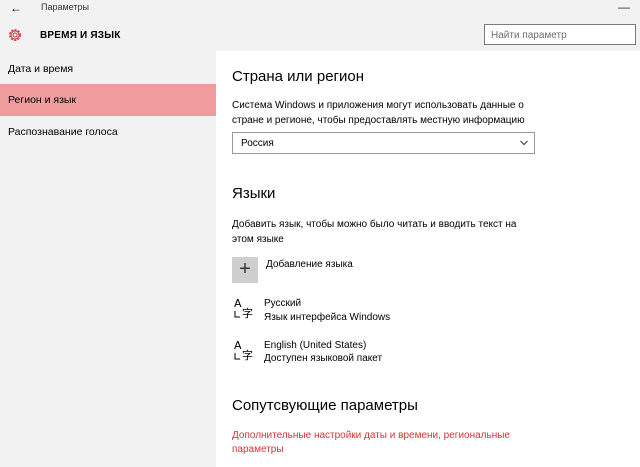 This screenshot has height=467, width=640. I want to click on country-select-value: Россия, so click(257, 143).